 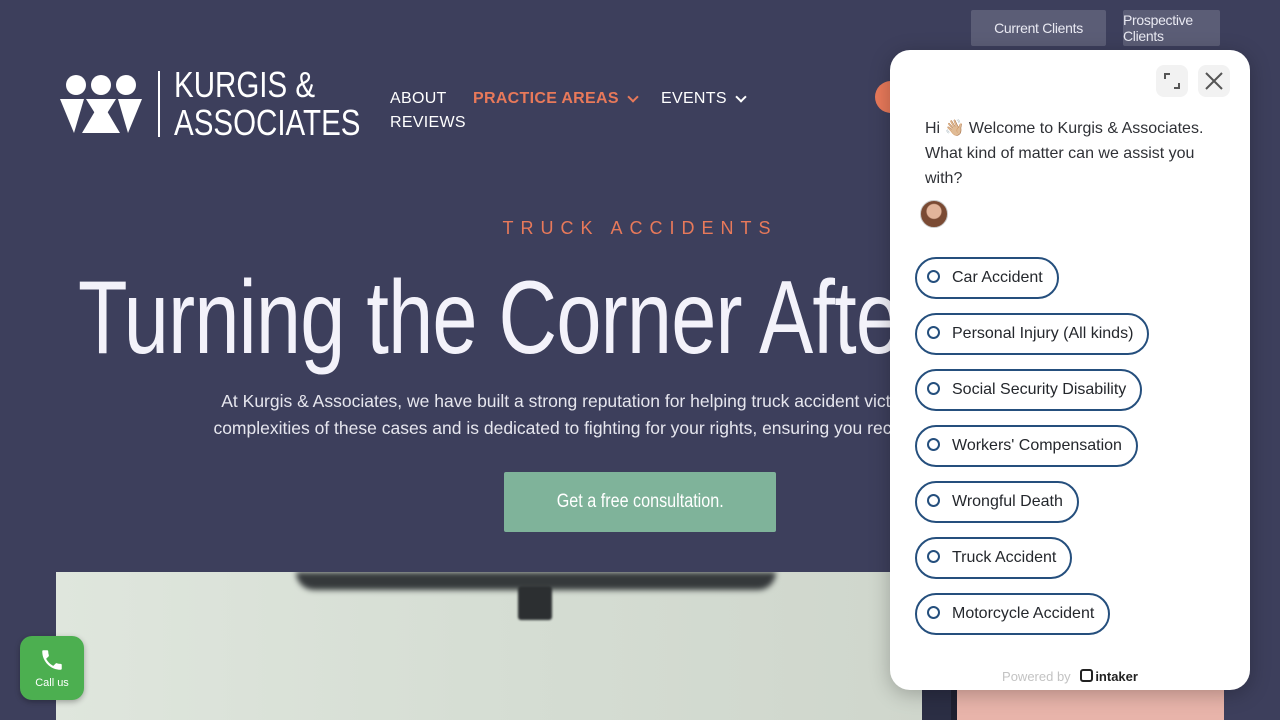 What do you see at coordinates (159, 104) in the screenshot?
I see `logo-divider` at bounding box center [159, 104].